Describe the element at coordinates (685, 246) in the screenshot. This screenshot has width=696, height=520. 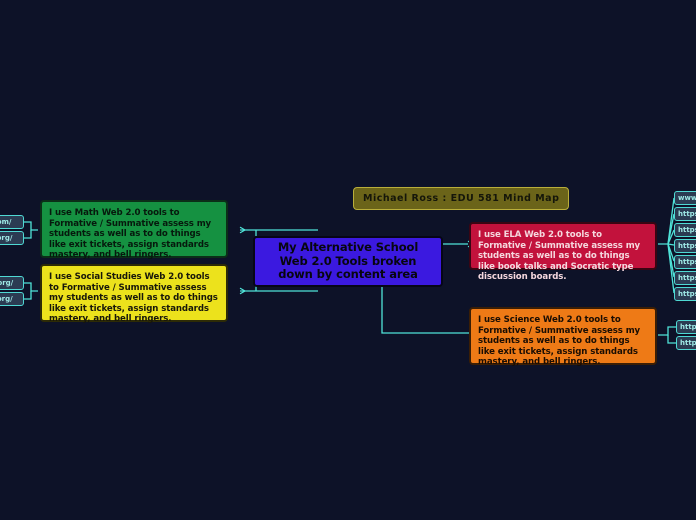
I see `leaf-link-ela-4: https` at that location.